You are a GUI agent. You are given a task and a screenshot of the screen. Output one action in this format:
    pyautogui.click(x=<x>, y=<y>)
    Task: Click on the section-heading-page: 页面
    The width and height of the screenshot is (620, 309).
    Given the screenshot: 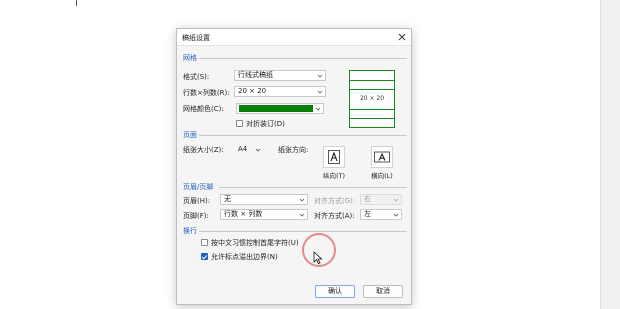 What is the action you would take?
    pyautogui.click(x=190, y=135)
    